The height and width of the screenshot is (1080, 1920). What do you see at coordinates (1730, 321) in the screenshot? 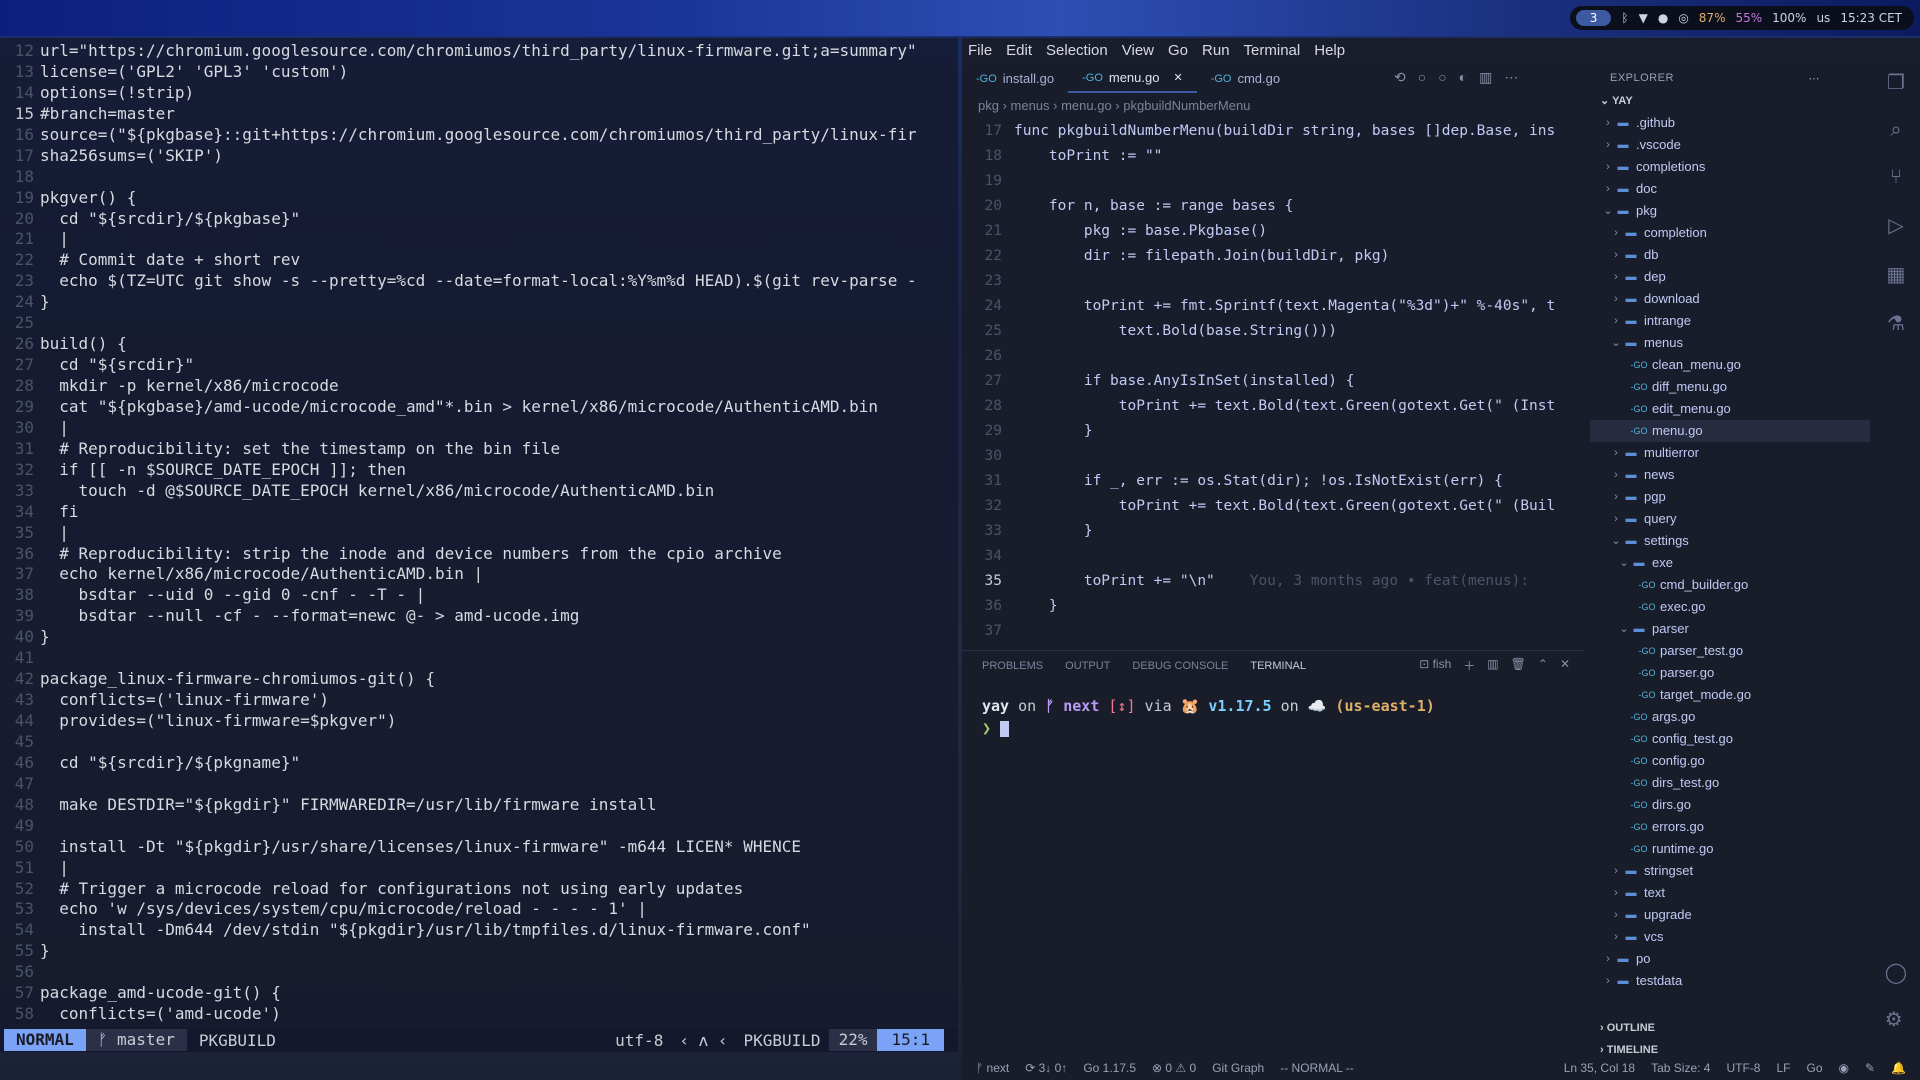
I see `tree-folder: › ▬ intrange` at bounding box center [1730, 321].